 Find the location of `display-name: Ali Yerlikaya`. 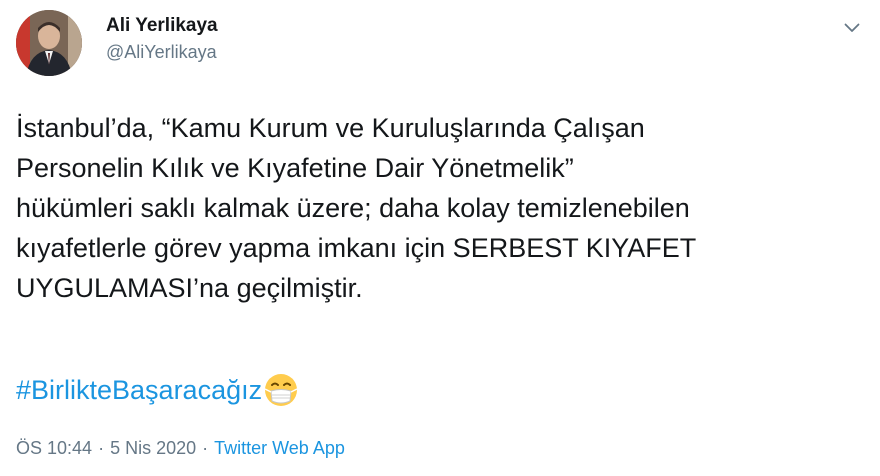

display-name: Ali Yerlikaya is located at coordinates (162, 26).